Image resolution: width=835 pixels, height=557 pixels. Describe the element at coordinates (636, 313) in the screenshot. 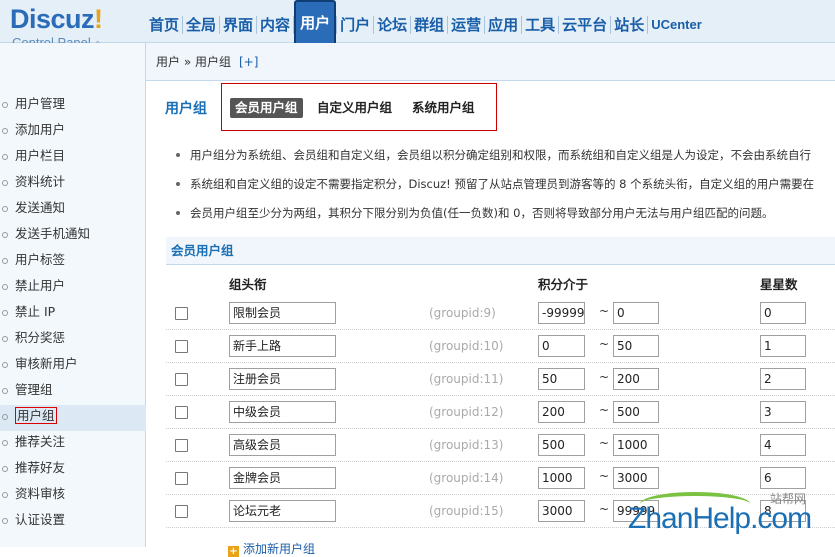

I see `credits-high-input: 0` at that location.